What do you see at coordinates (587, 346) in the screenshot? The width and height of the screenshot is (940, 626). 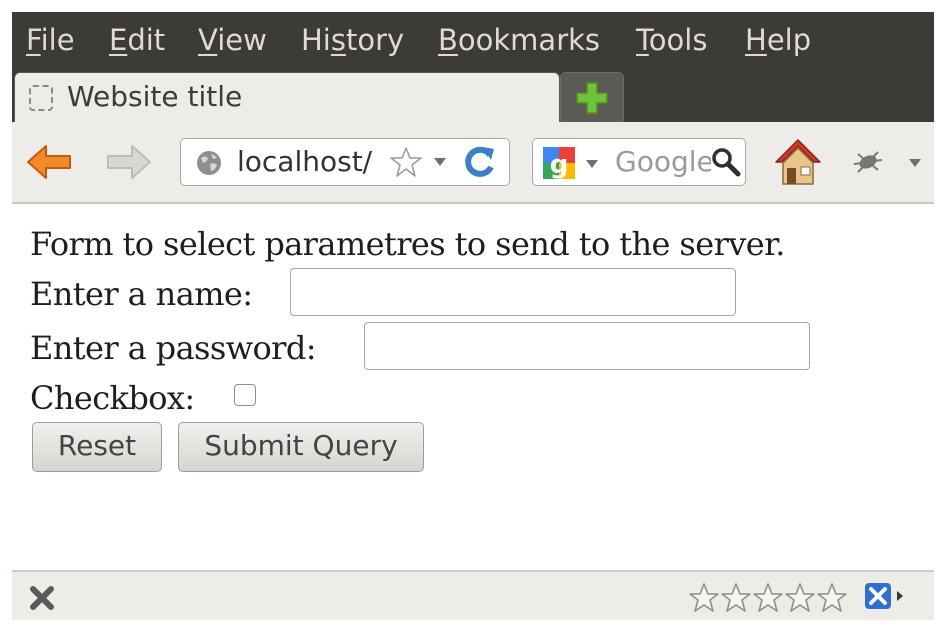 I see `password-input` at bounding box center [587, 346].